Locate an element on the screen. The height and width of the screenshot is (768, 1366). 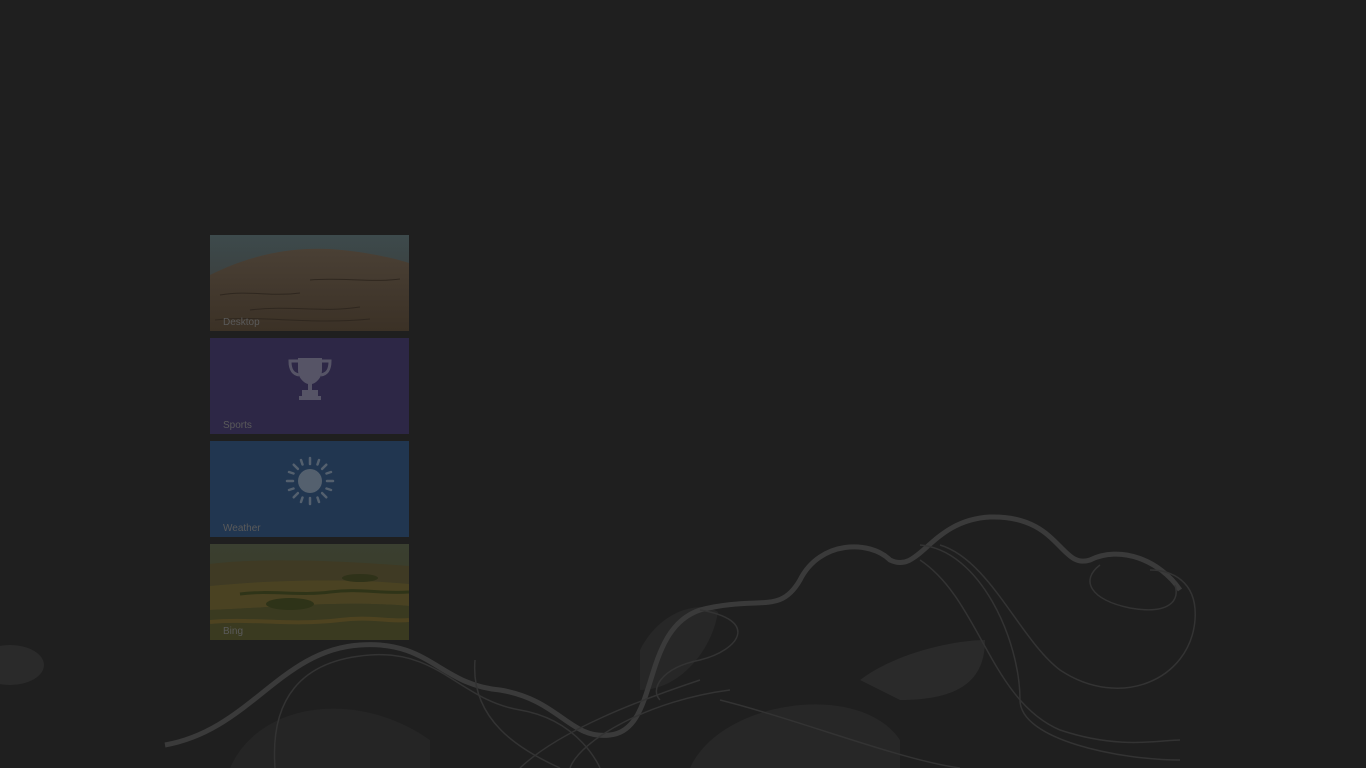
tile-label: Desktop is located at coordinates (241, 322).